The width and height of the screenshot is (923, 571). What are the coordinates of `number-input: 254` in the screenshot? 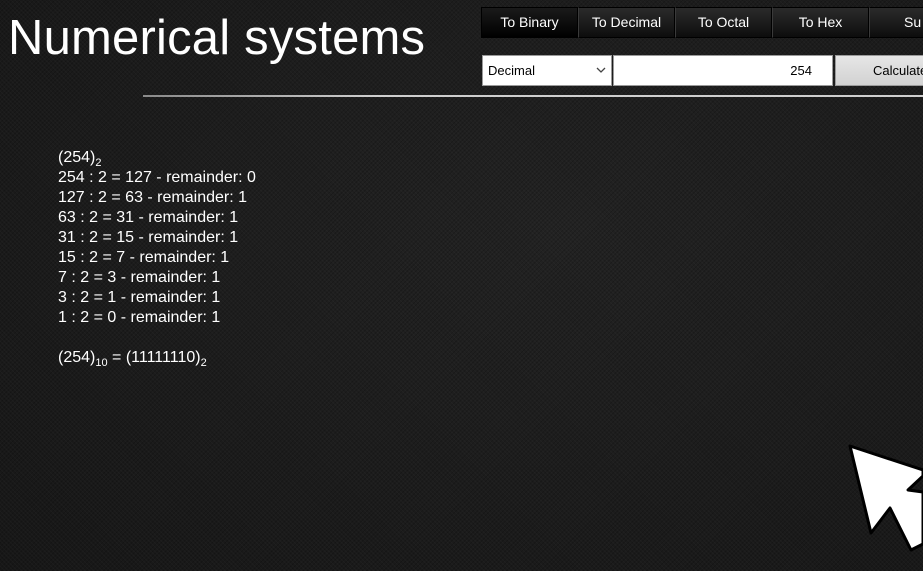 It's located at (723, 70).